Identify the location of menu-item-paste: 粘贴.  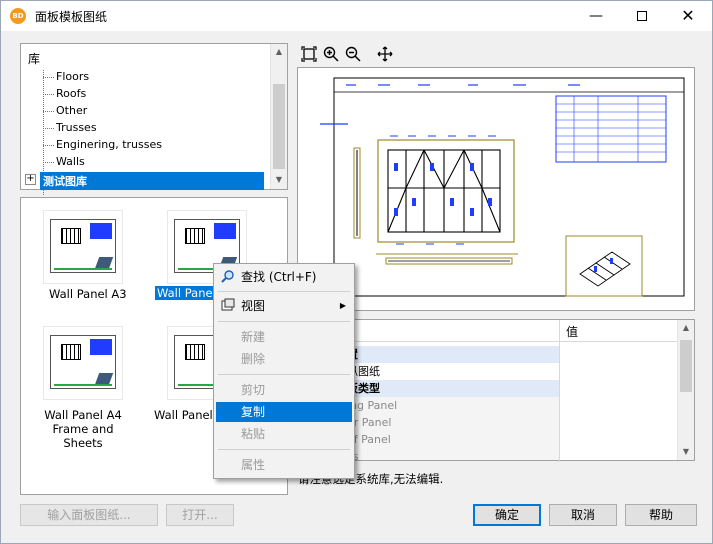
(284, 434).